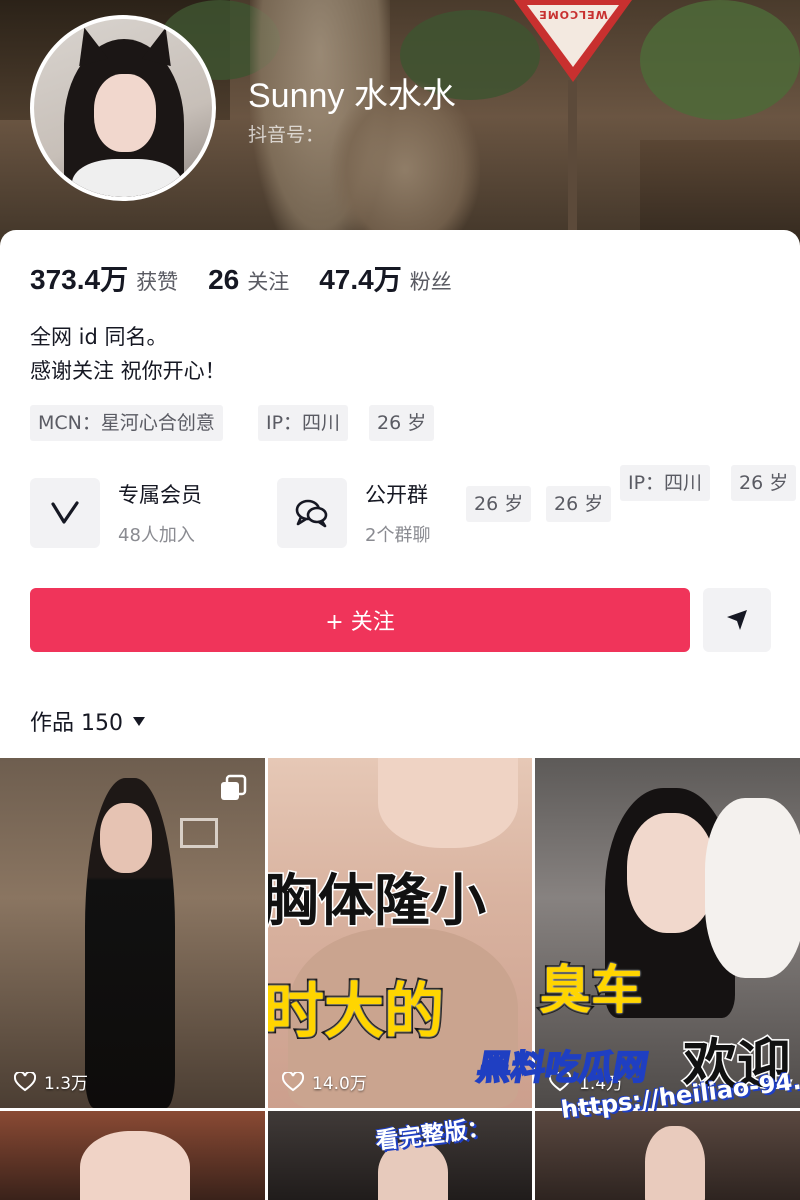  I want to click on wall-frame, so click(199, 833).